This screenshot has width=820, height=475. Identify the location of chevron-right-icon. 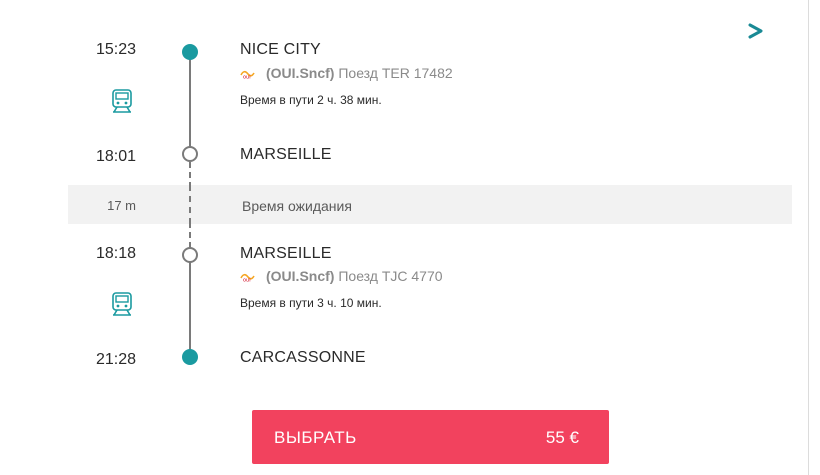
(756, 31).